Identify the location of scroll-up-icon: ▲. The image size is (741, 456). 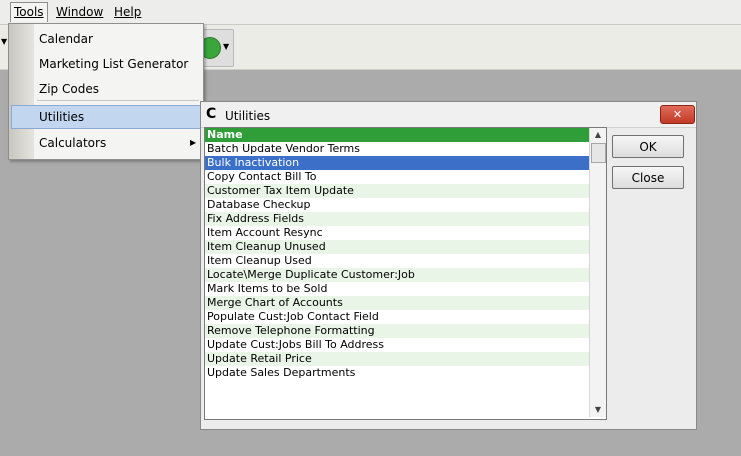
(598, 135).